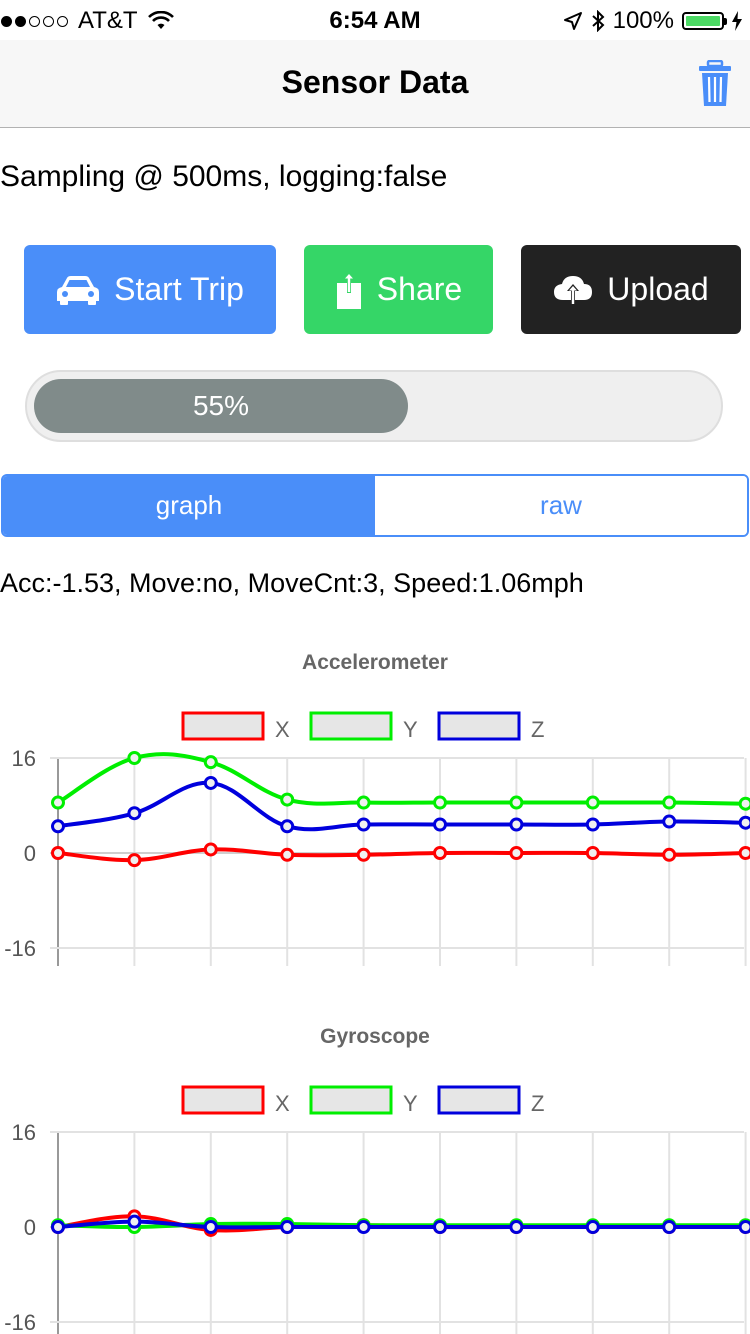 The width and height of the screenshot is (750, 1334). I want to click on series-line-z, so click(401, 806).